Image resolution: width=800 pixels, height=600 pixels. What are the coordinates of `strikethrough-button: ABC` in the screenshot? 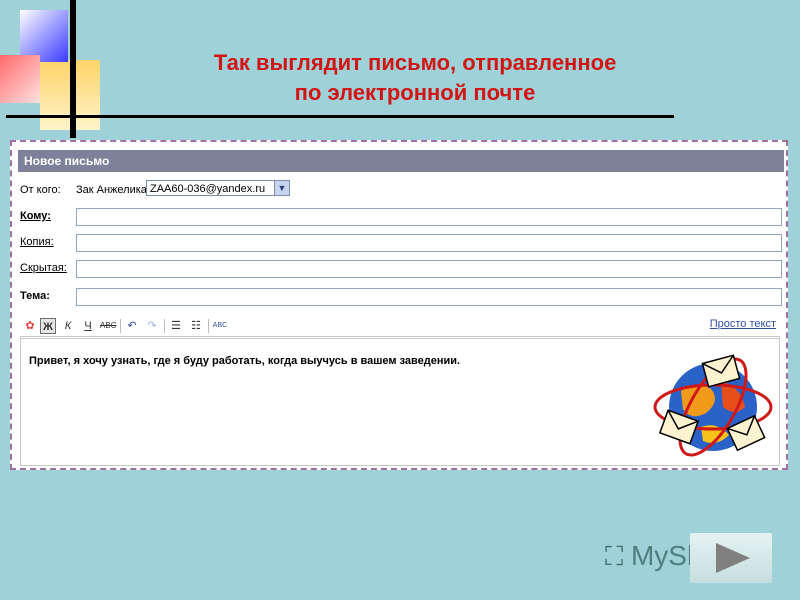 It's located at (108, 326).